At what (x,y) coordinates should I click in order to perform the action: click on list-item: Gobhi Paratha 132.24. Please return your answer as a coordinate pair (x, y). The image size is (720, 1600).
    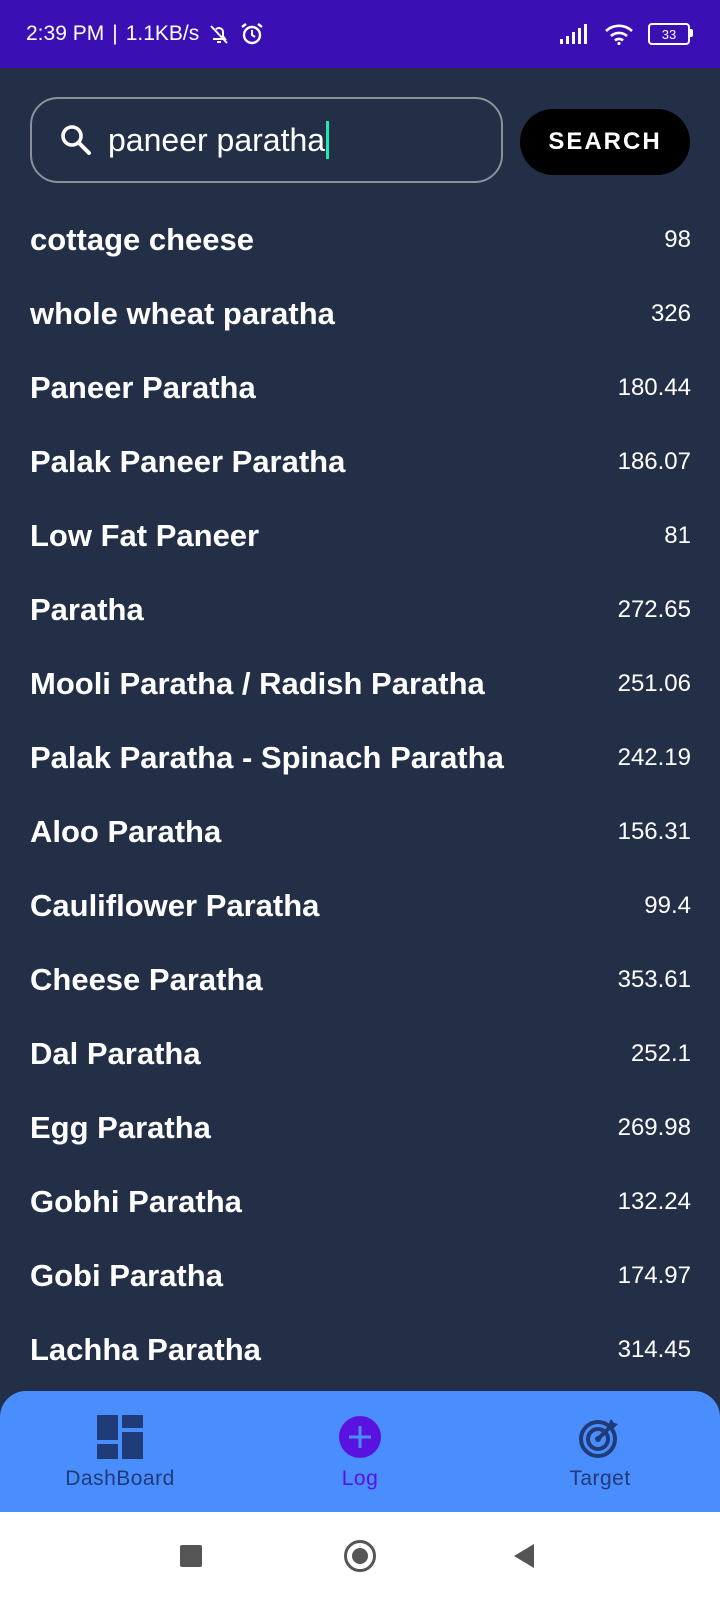
    Looking at the image, I should click on (360, 1202).